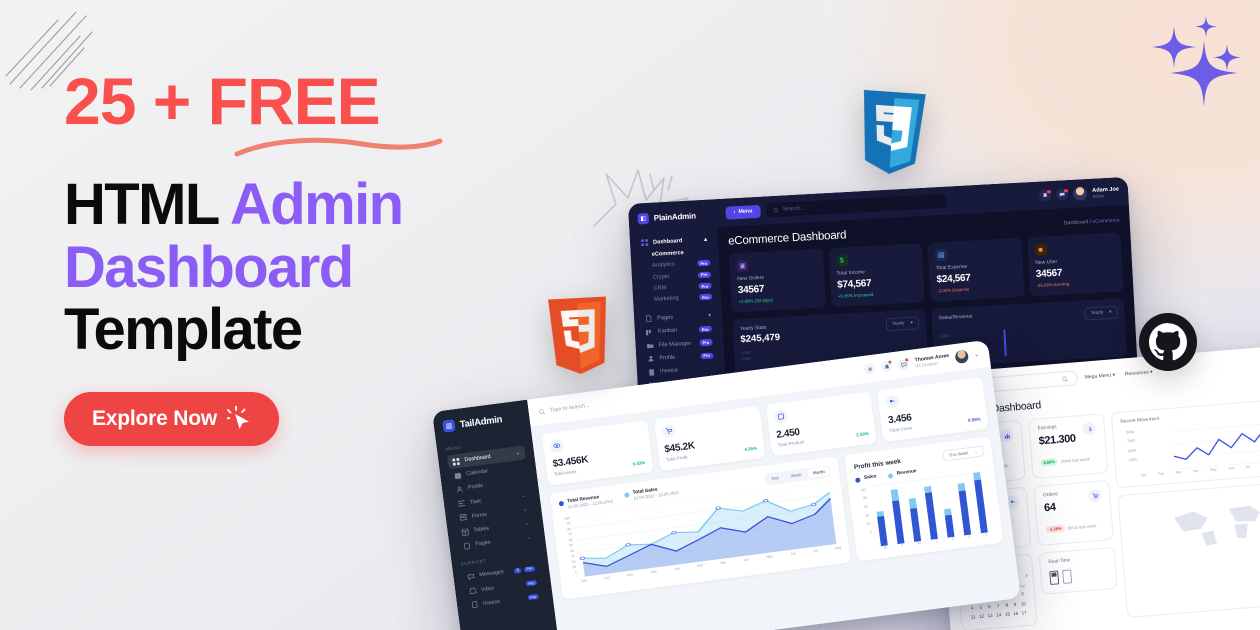 The height and width of the screenshot is (630, 1260). Describe the element at coordinates (906, 472) in the screenshot. I see `legend-label: Revenue` at that location.